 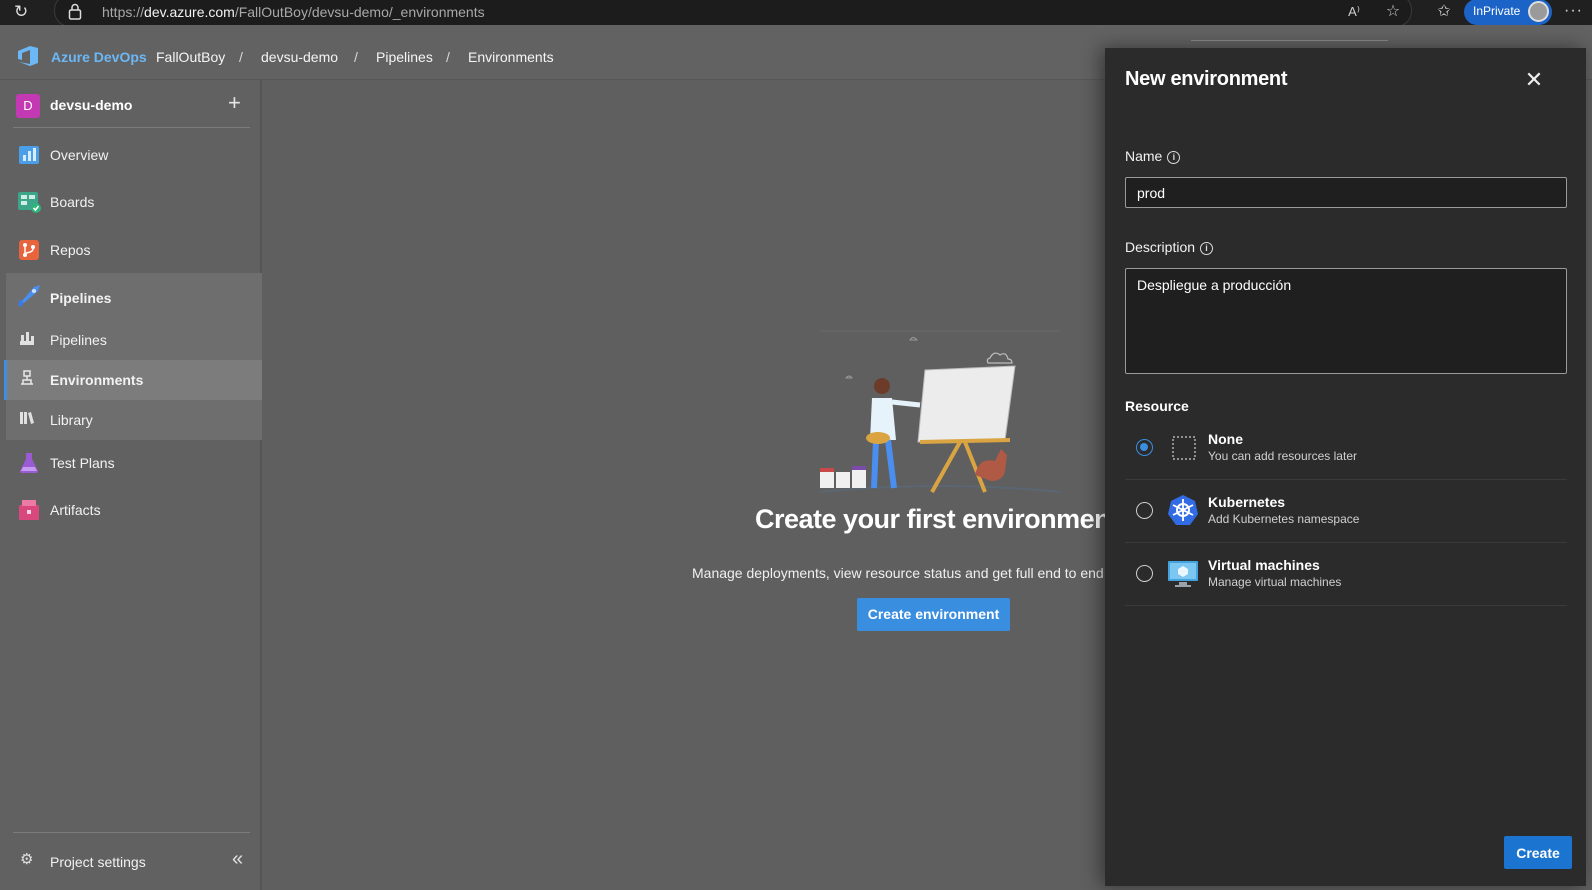 What do you see at coordinates (234, 103) in the screenshot?
I see `add-icon: +` at bounding box center [234, 103].